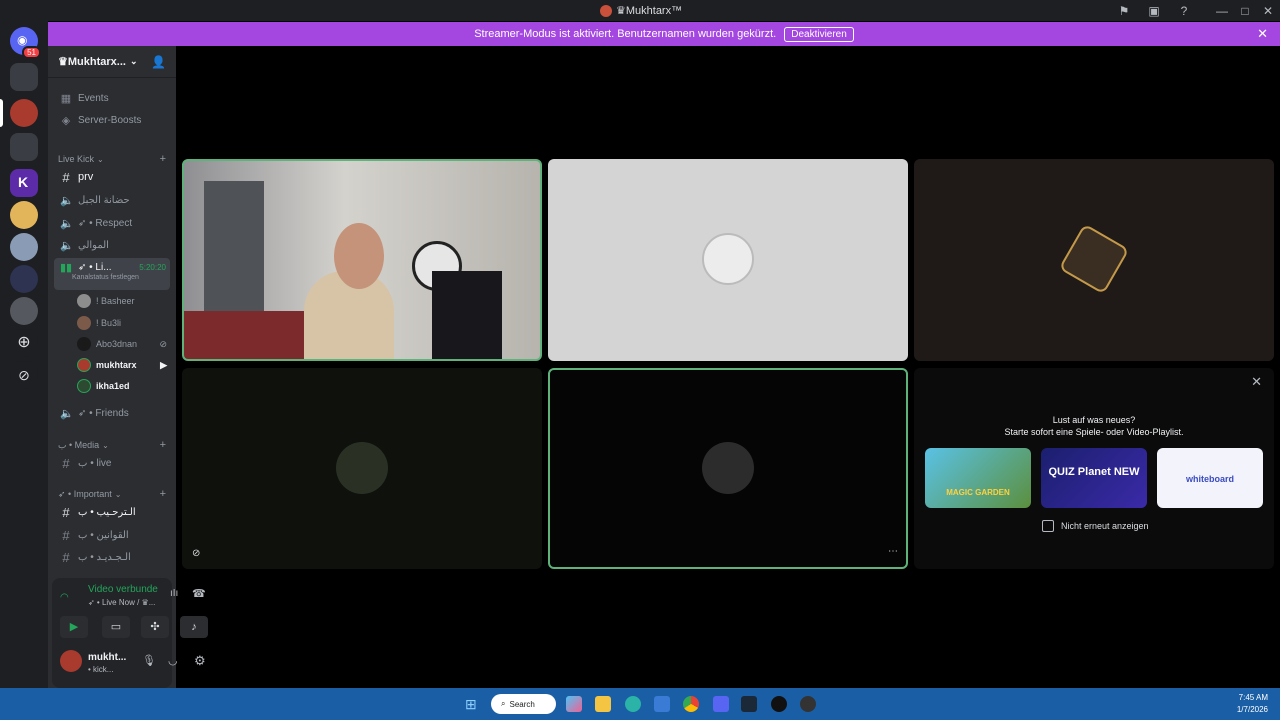 The width and height of the screenshot is (1280, 720). I want to click on set-channel-status: Kanalstatus festlegen, so click(105, 277).